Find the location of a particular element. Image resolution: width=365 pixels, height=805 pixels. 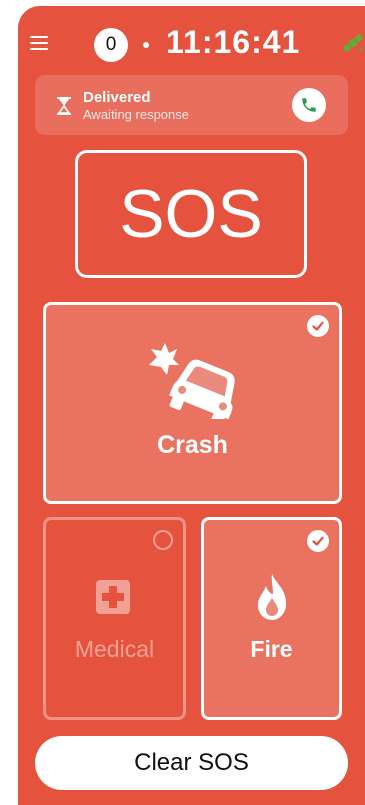

sos-label: SOS is located at coordinates (191, 214).